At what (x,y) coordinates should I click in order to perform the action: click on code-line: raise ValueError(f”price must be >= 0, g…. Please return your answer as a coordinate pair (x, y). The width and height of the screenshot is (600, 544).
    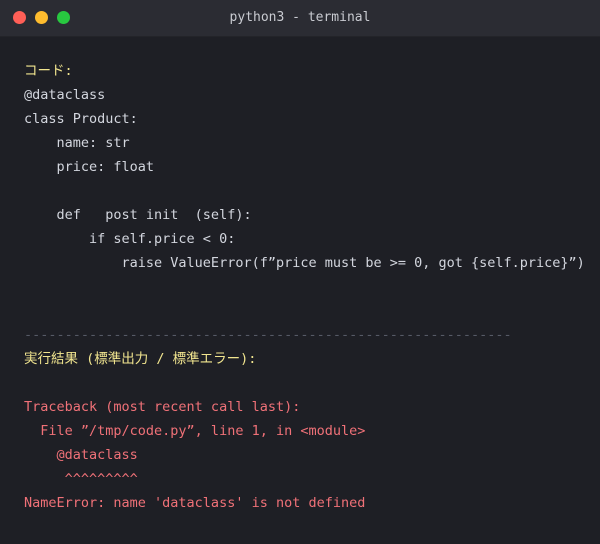
    Looking at the image, I should click on (304, 263).